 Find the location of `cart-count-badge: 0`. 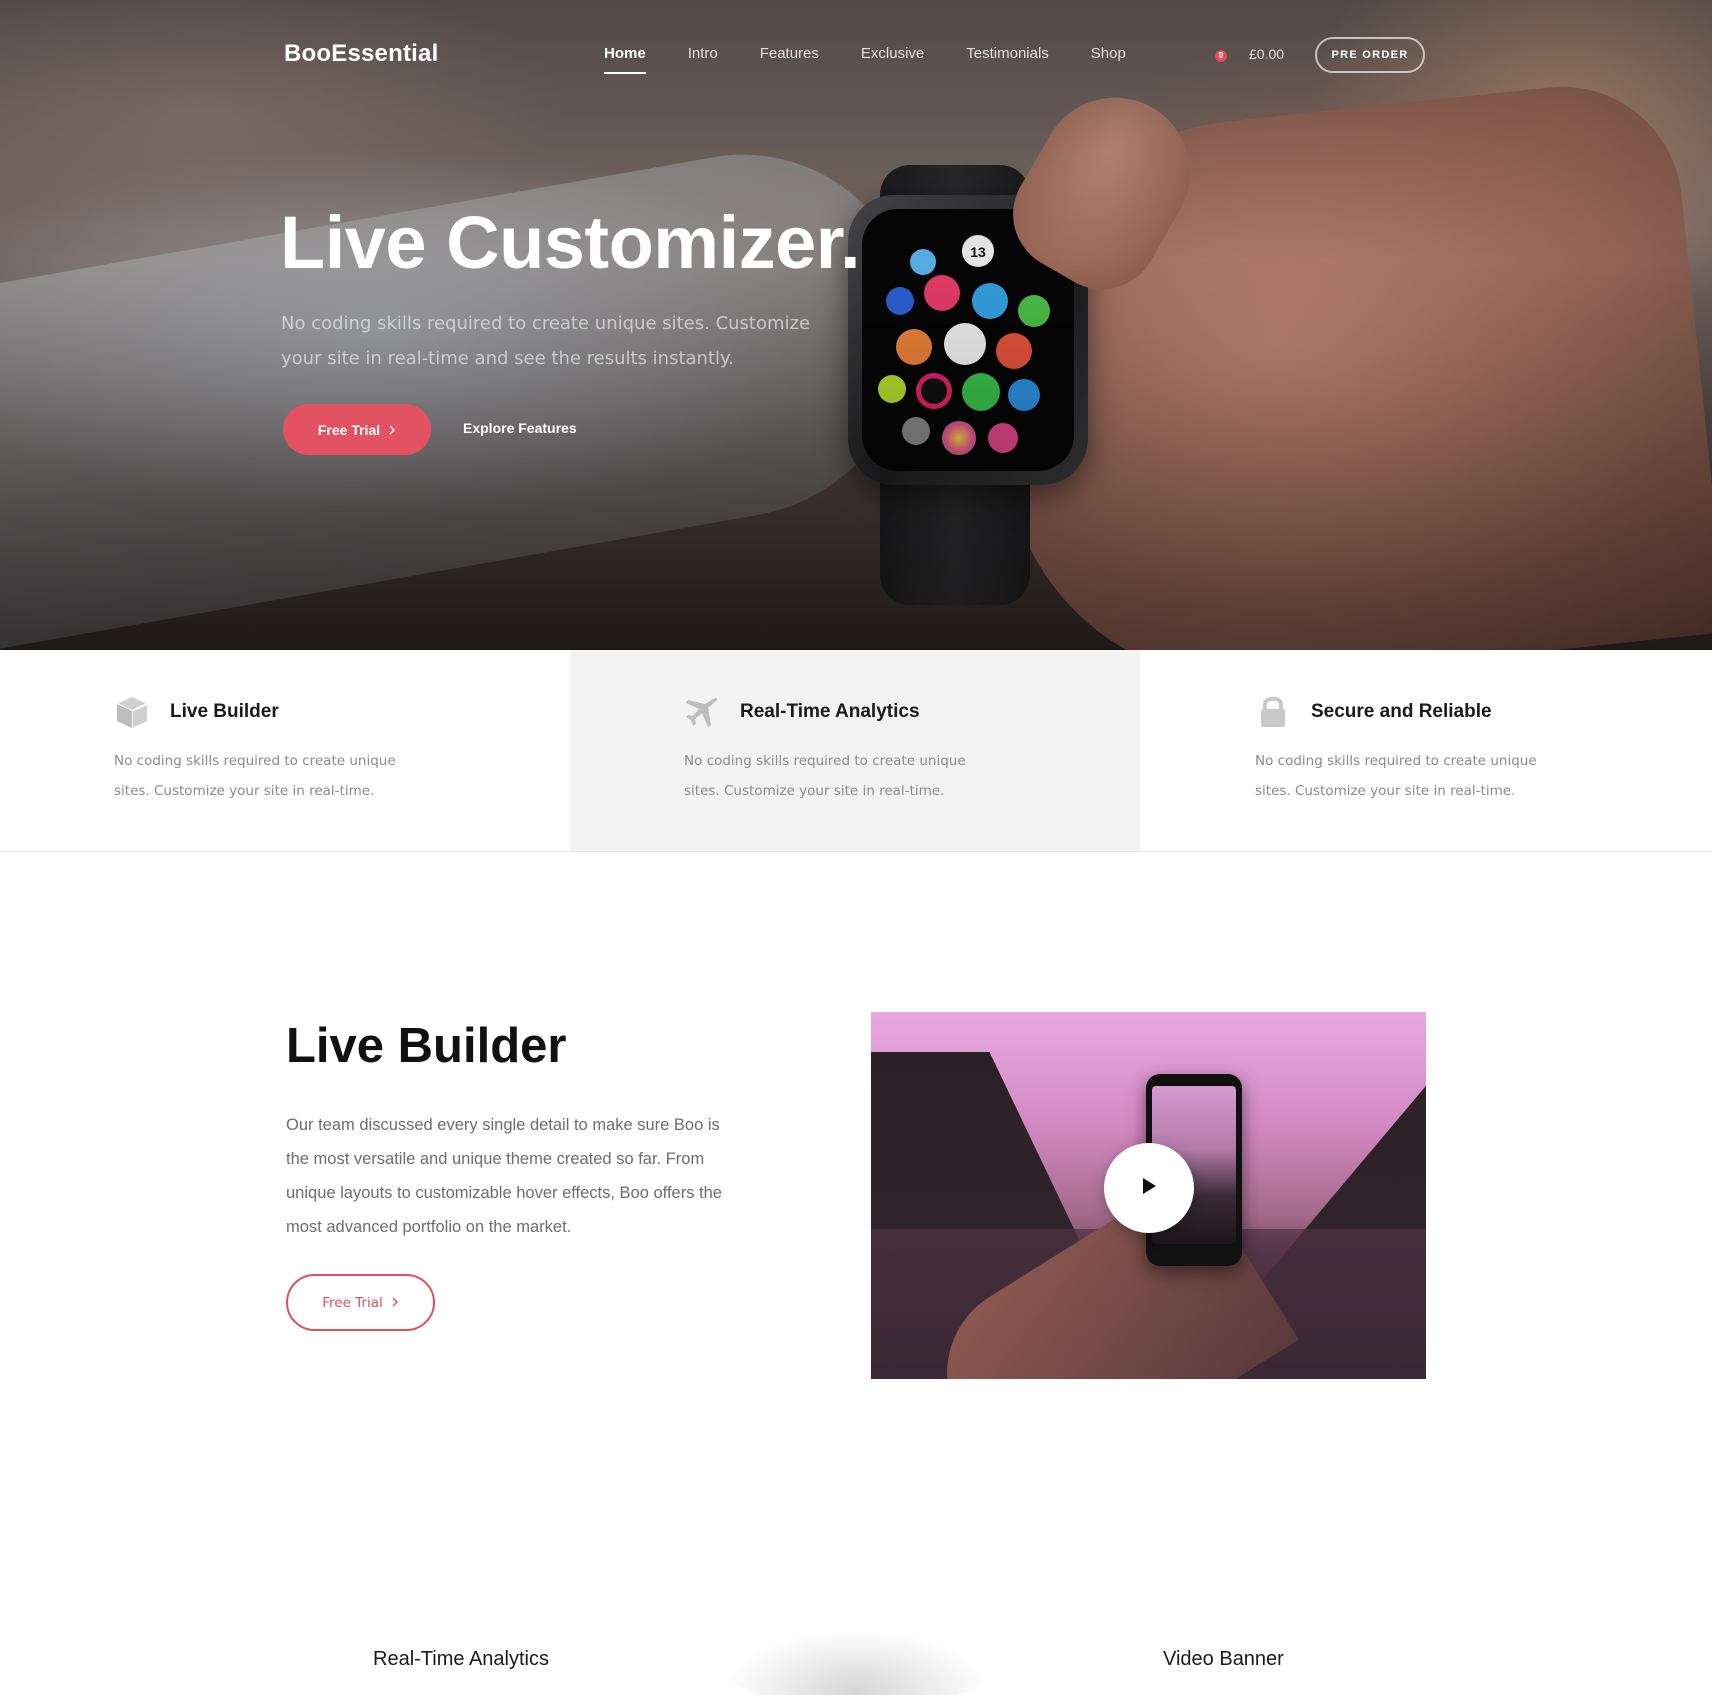

cart-count-badge: 0 is located at coordinates (1221, 56).